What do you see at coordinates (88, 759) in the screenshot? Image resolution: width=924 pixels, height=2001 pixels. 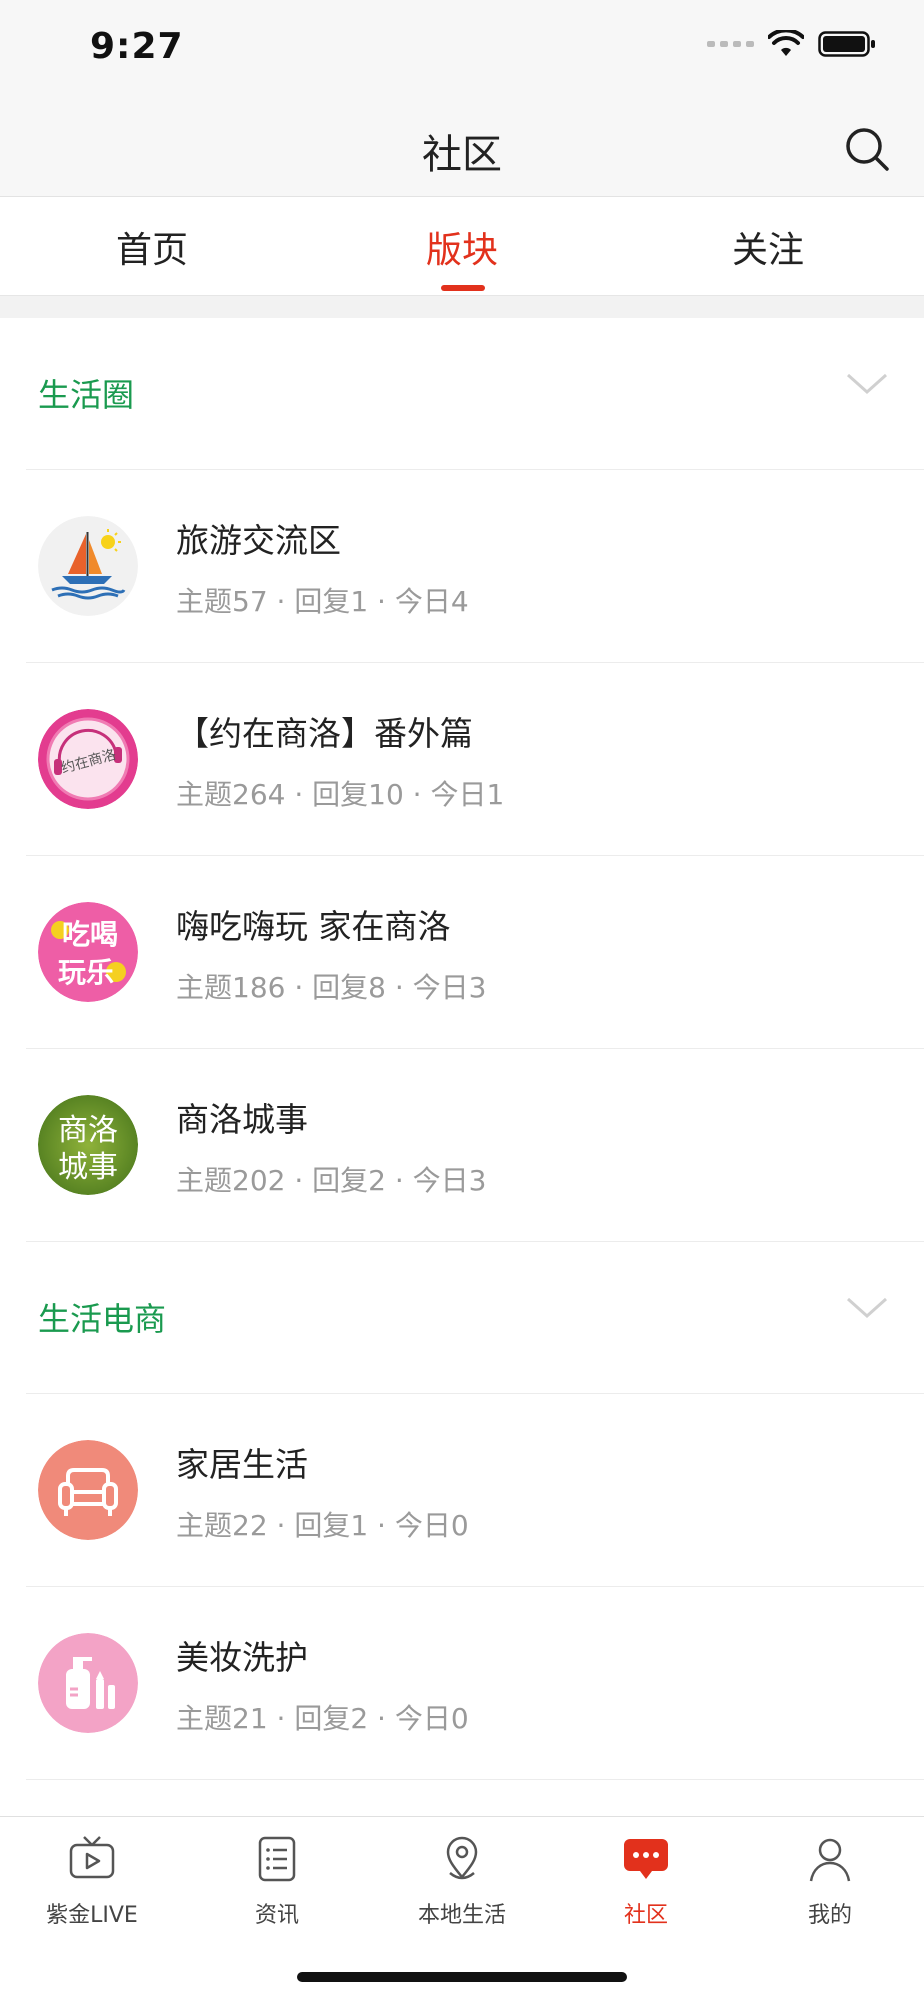 I see `meet-shangluo-icon: 约在商洛` at bounding box center [88, 759].